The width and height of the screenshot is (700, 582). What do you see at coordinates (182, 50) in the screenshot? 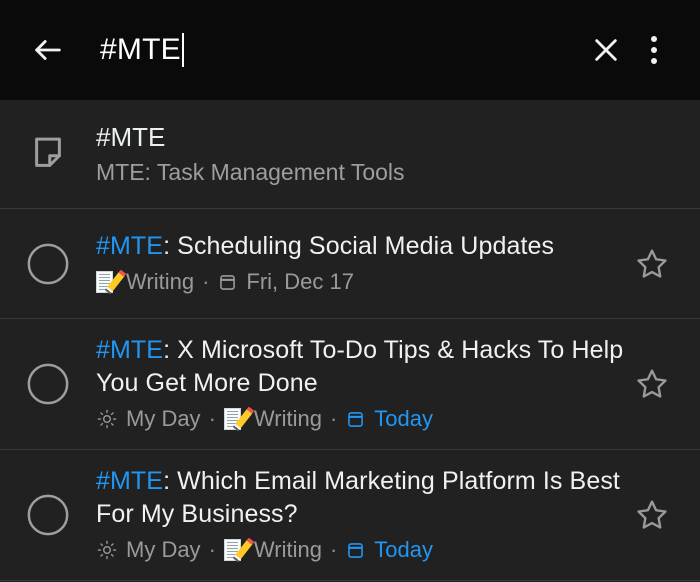
I see `text-cursor` at bounding box center [182, 50].